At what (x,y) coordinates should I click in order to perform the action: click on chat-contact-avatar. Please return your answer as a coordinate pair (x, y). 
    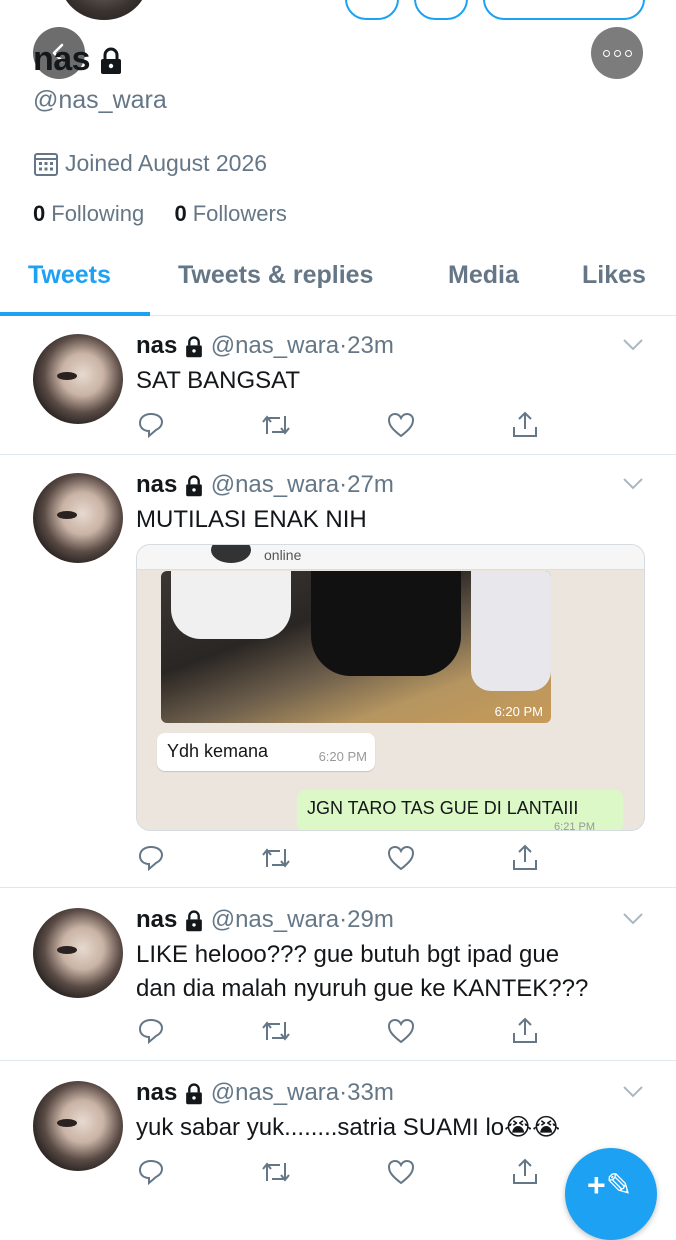
    Looking at the image, I should click on (231, 554).